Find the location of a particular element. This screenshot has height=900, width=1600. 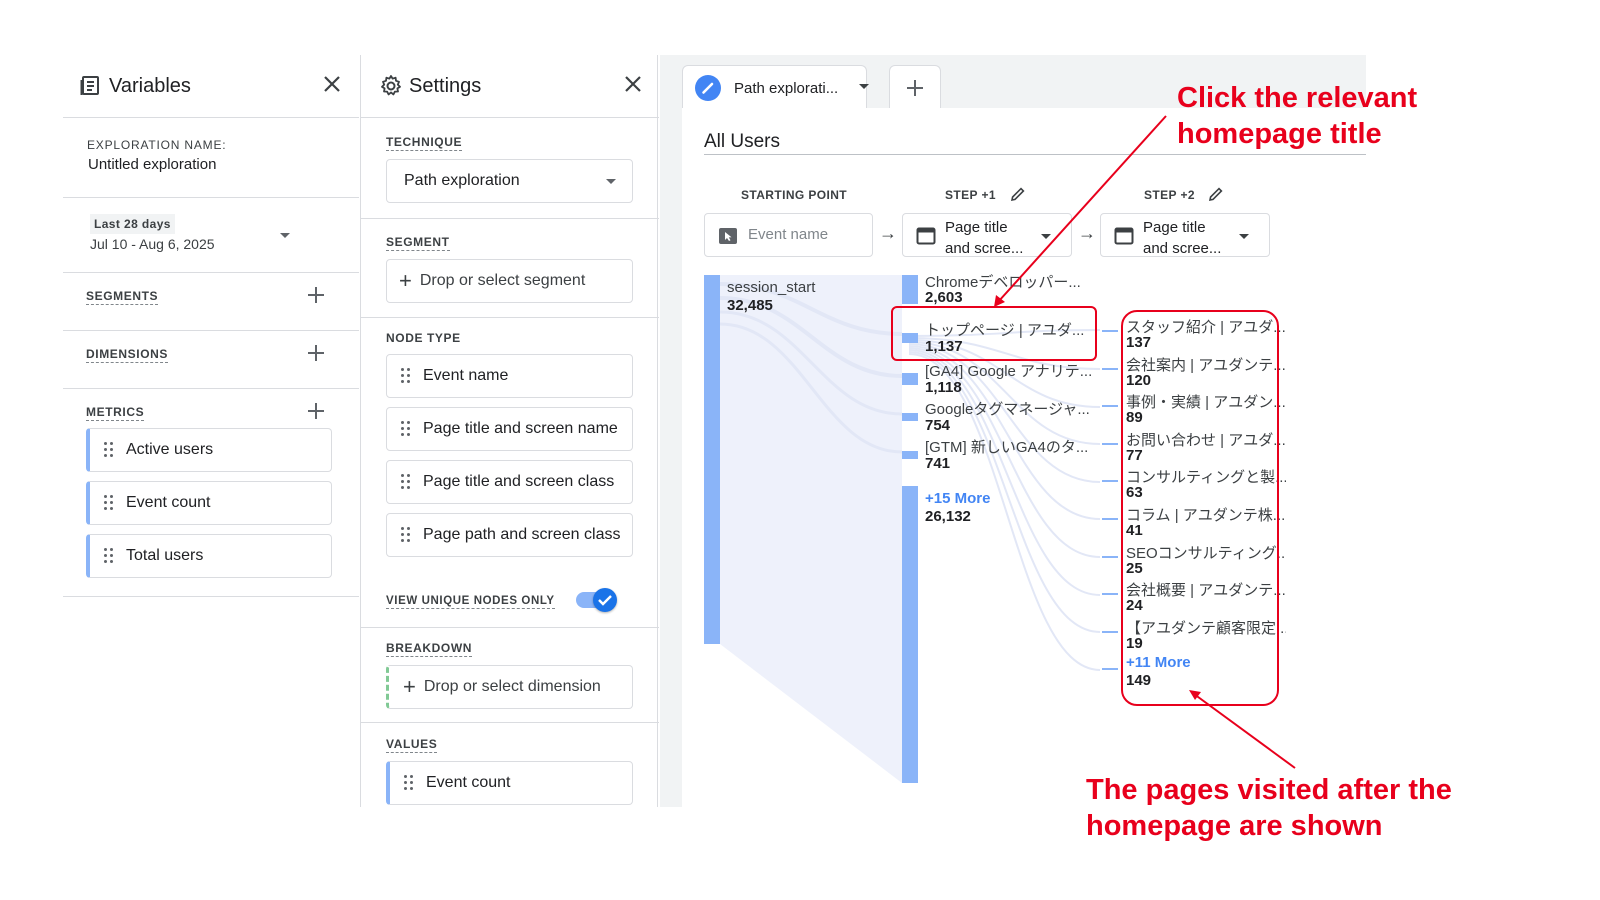

arrow-to-next-pages is located at coordinates (1244, 731).